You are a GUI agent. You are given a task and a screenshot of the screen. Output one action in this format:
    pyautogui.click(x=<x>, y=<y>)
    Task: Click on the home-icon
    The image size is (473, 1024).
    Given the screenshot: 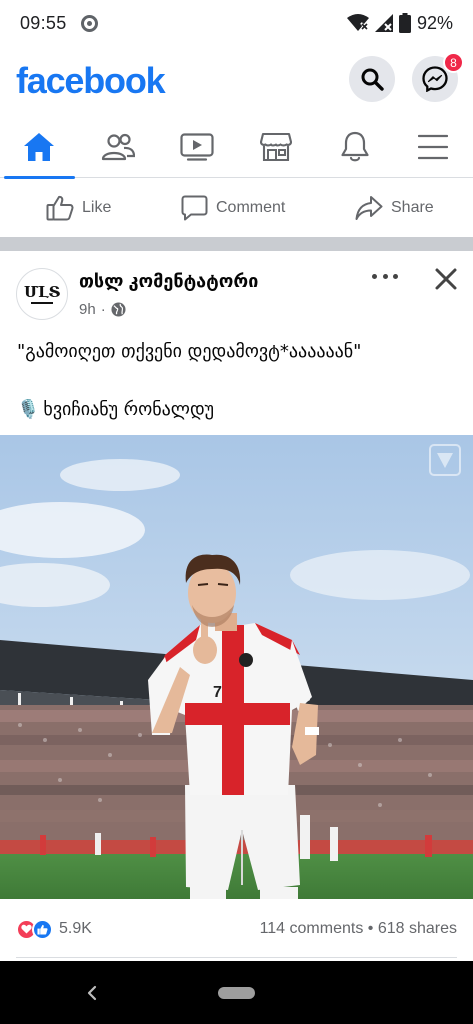 What is the action you would take?
    pyautogui.click(x=39, y=147)
    